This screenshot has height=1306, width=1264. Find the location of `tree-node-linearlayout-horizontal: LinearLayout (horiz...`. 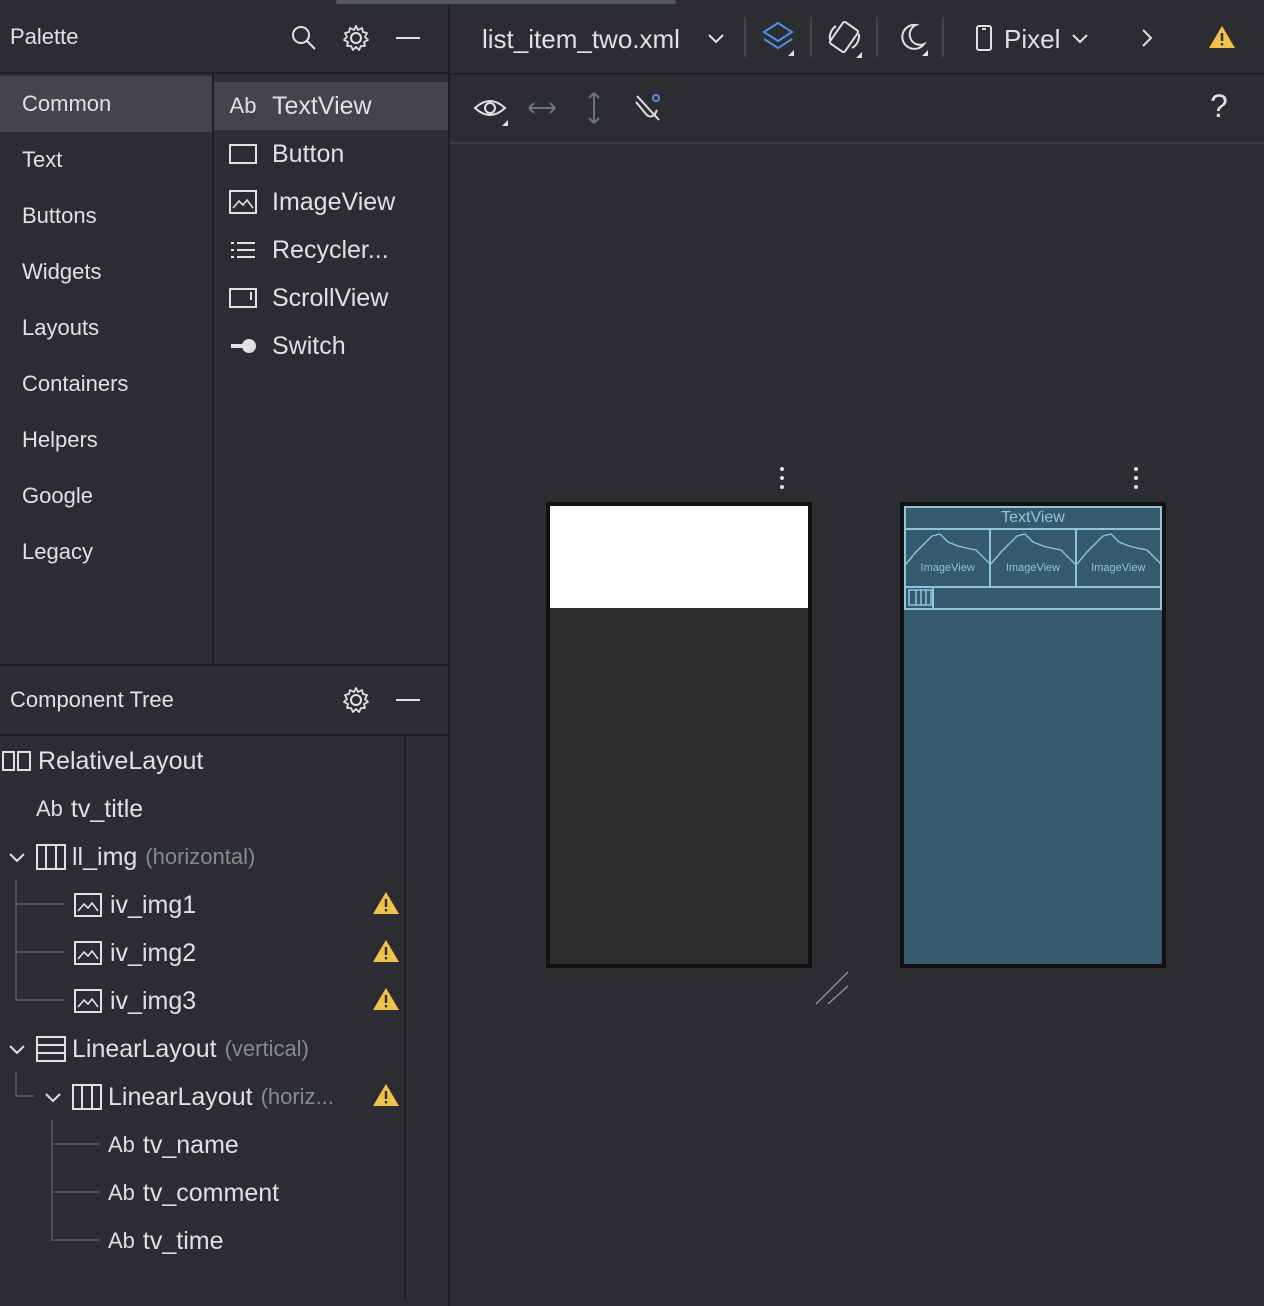

tree-node-linearlayout-horizontal: LinearLayout (horiz... is located at coordinates (188, 1097).